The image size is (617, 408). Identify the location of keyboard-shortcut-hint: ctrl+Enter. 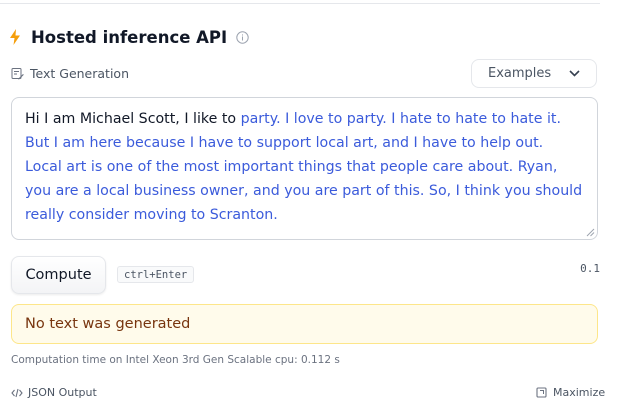
(156, 274).